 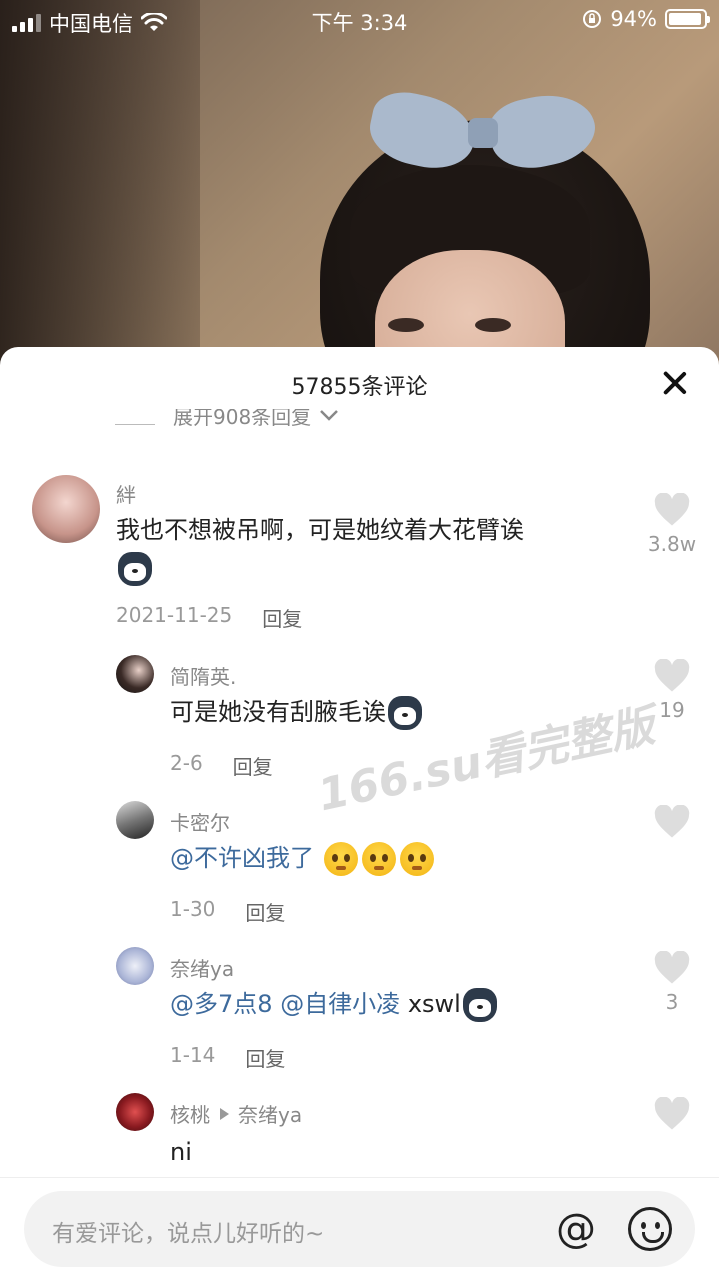 What do you see at coordinates (371, 549) in the screenshot?
I see `comment-text: 我也不想被吊啊，可是她纹着大花臂诶` at bounding box center [371, 549].